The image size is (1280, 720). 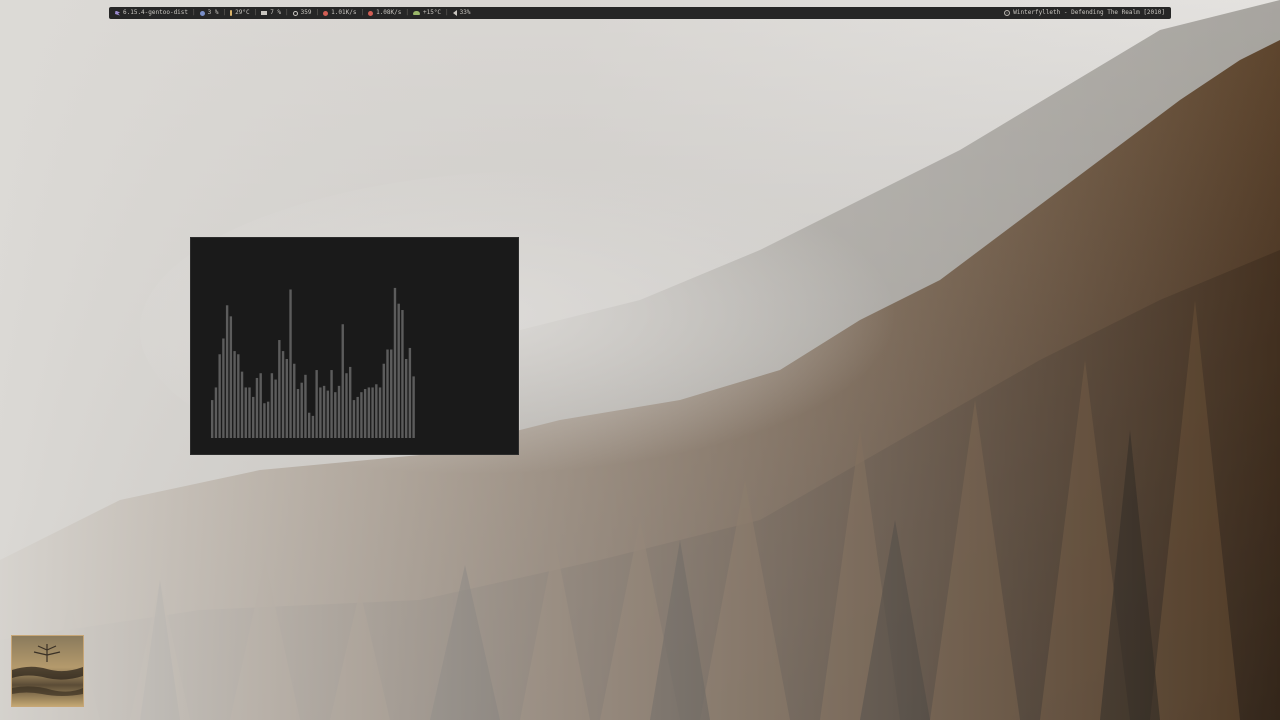 I want to click on net-down-module: 1.01K/s, so click(x=339, y=13).